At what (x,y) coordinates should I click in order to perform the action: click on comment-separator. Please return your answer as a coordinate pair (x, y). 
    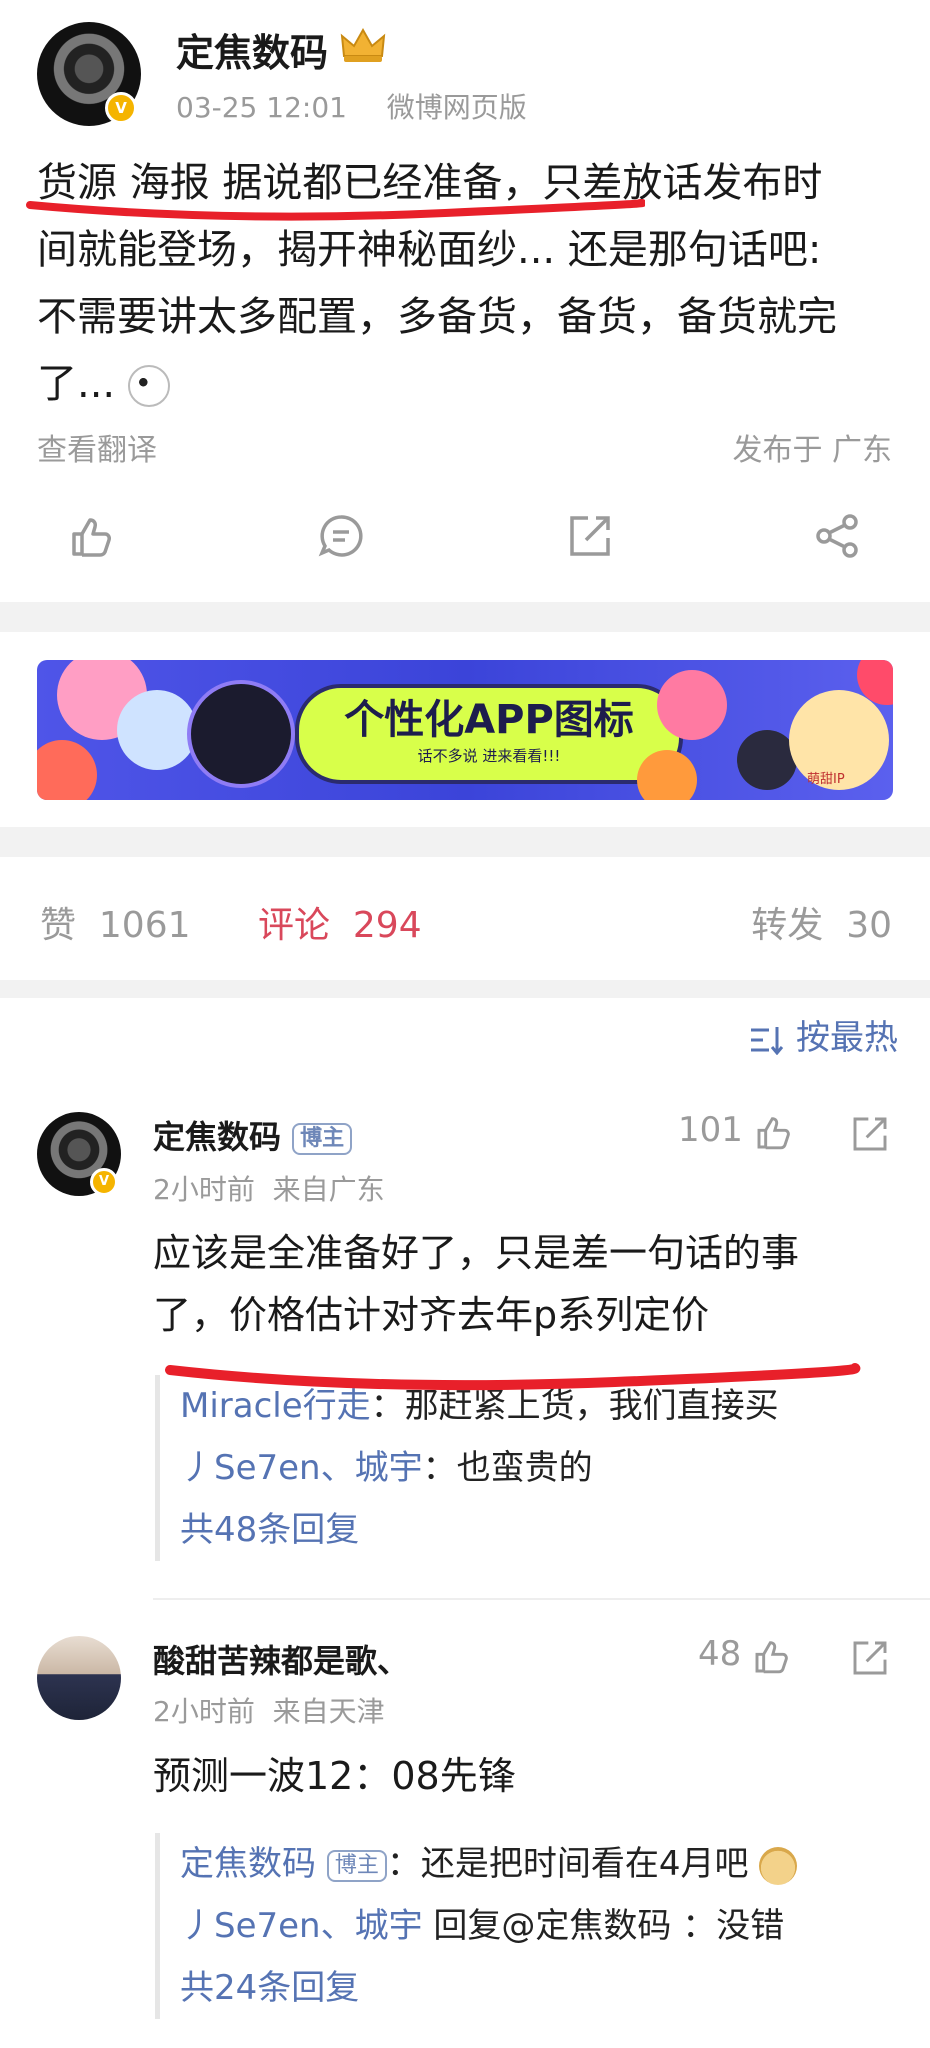
    Looking at the image, I should click on (541, 1599).